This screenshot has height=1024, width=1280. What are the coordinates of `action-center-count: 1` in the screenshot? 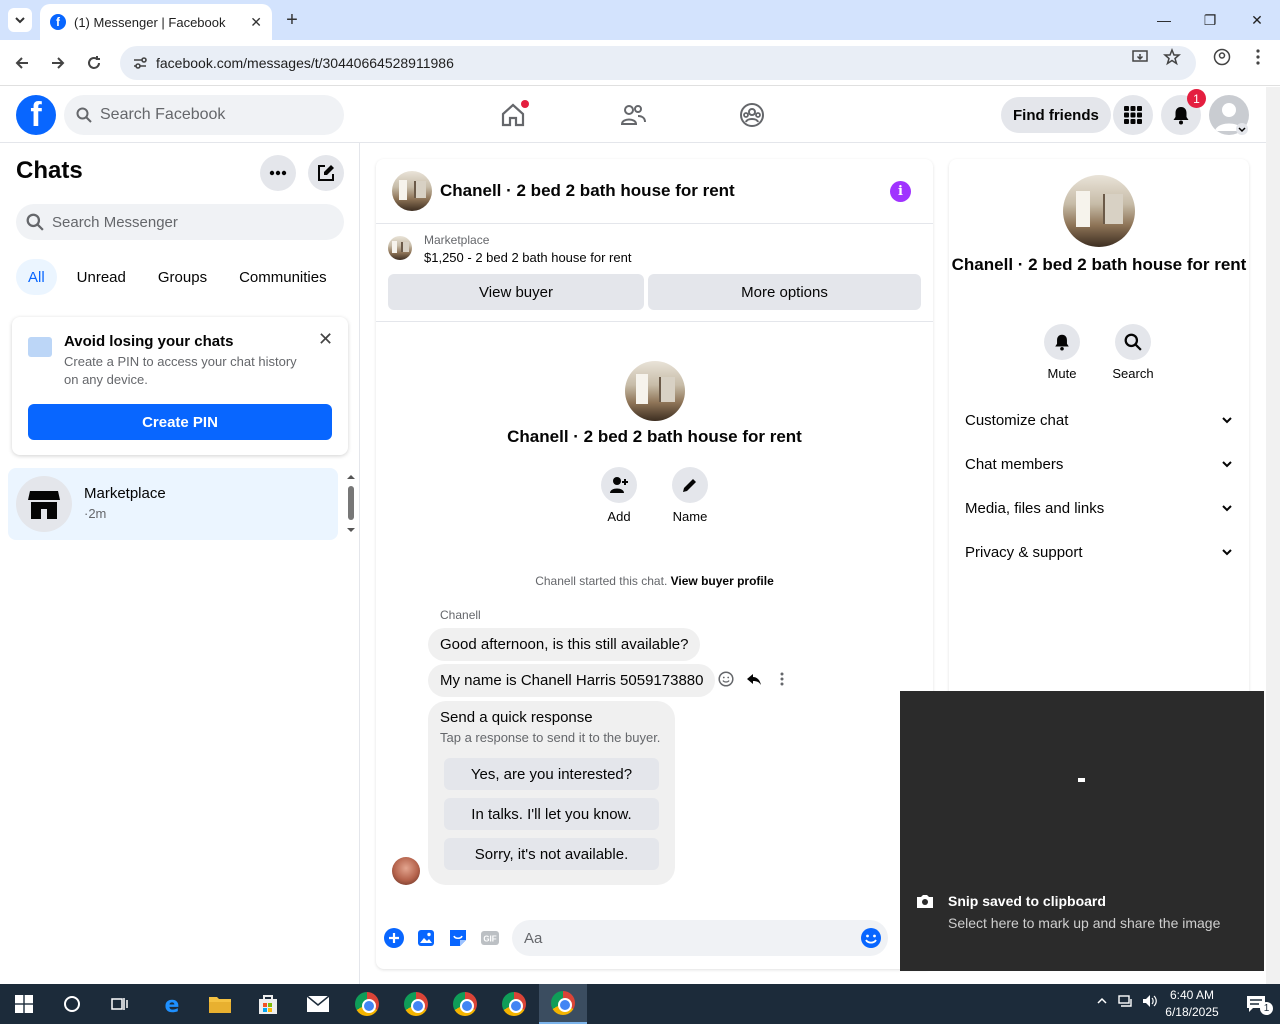 It's located at (1266, 1008).